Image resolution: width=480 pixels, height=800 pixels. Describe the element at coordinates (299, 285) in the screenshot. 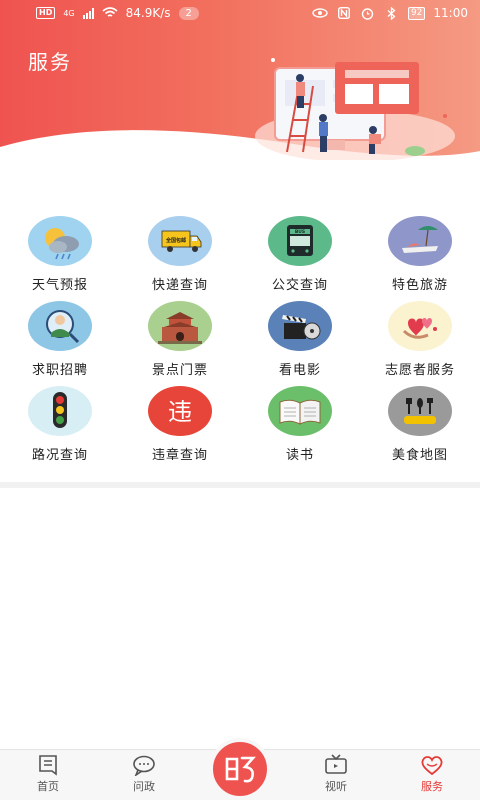

I see `service-label: 公交查询` at that location.